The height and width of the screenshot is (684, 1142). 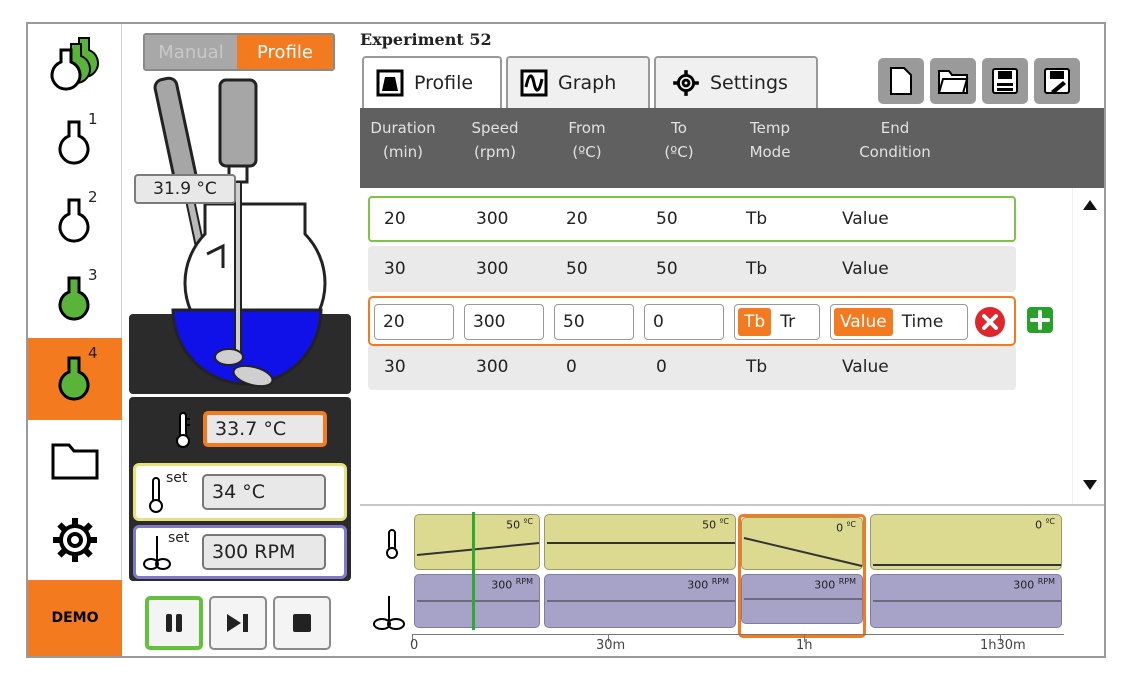 I want to click on axis-tick-label: 0, so click(x=414, y=645).